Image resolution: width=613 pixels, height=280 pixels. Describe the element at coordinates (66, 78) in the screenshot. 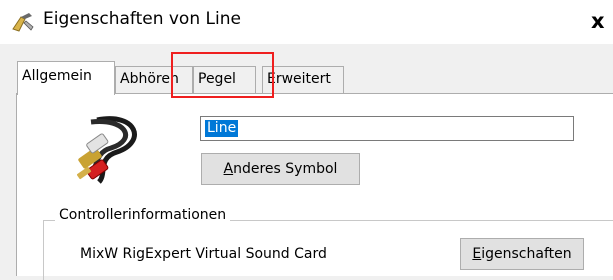

I see `tab-allgemein: Allgemein` at that location.